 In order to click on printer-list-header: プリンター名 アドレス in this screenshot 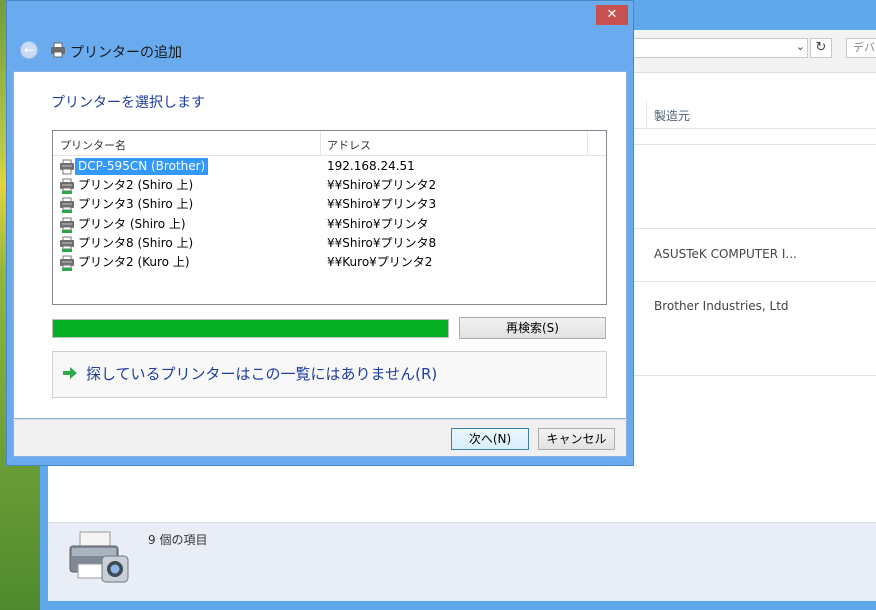, I will do `click(329, 143)`.